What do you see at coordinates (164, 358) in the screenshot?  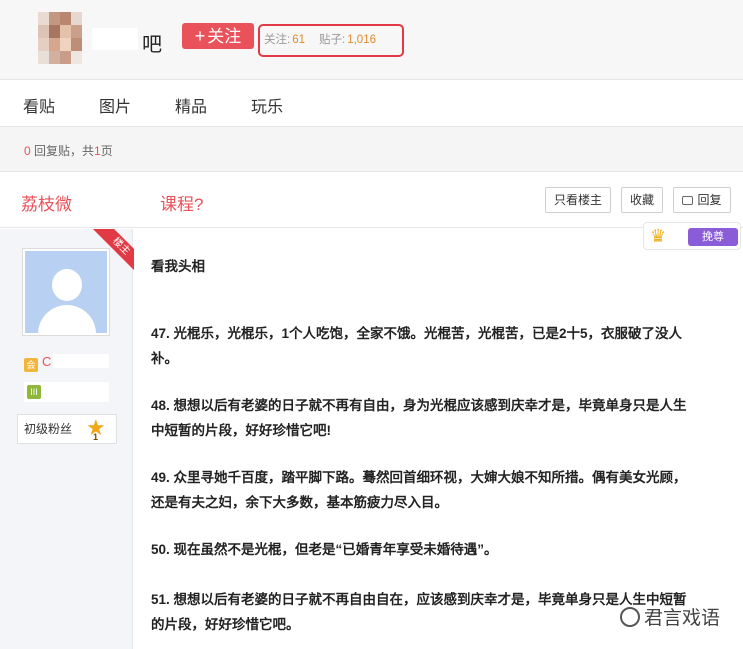 I see `paragraph-line: 补。` at bounding box center [164, 358].